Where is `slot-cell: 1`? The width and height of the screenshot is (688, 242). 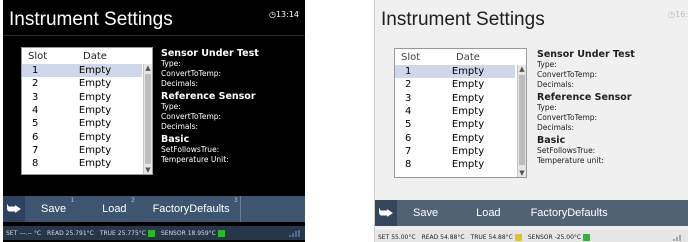
slot-cell: 1 is located at coordinates (408, 72).